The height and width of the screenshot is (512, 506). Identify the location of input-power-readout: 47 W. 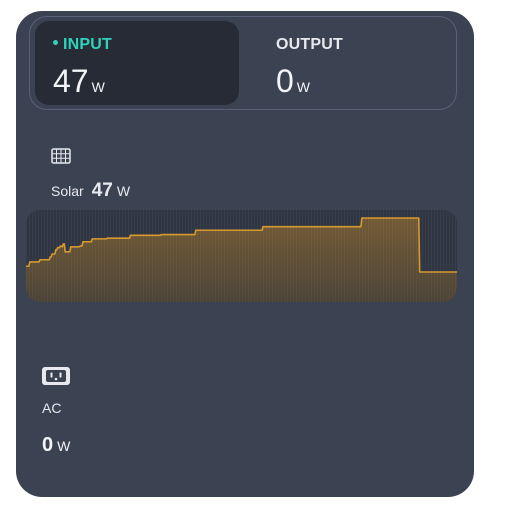
(79, 81).